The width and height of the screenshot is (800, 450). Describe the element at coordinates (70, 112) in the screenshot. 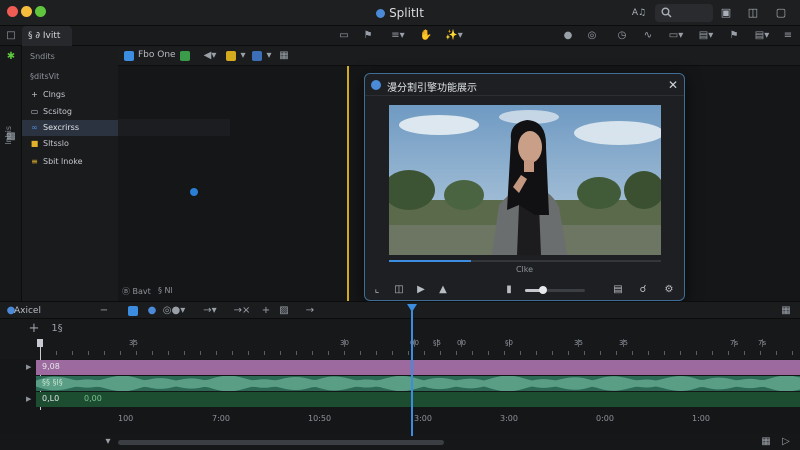

I see `sidebar-item-scsitog: ▭ Scsitog` at that location.